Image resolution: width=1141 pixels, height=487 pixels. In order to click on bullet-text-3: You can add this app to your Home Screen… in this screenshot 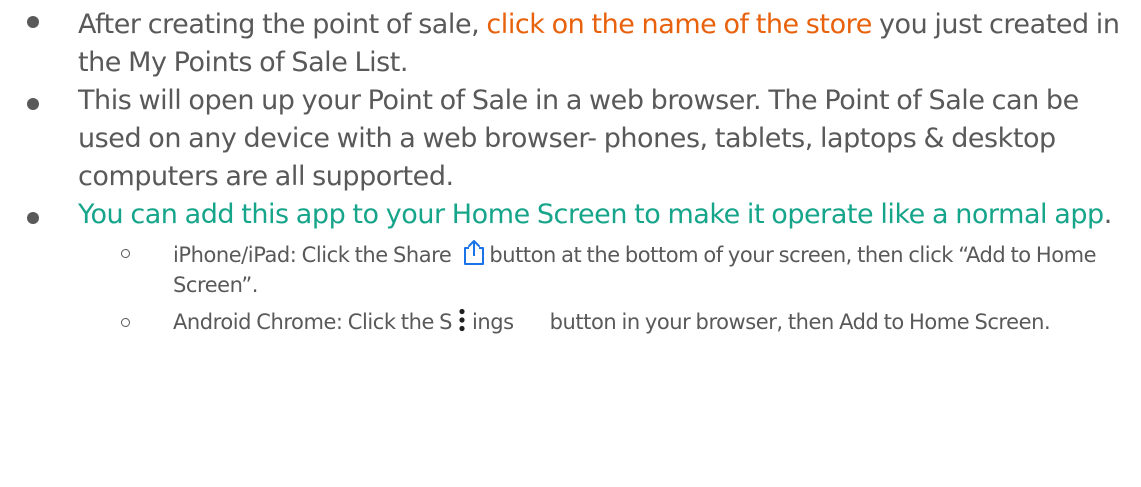, I will do `click(609, 215)`.